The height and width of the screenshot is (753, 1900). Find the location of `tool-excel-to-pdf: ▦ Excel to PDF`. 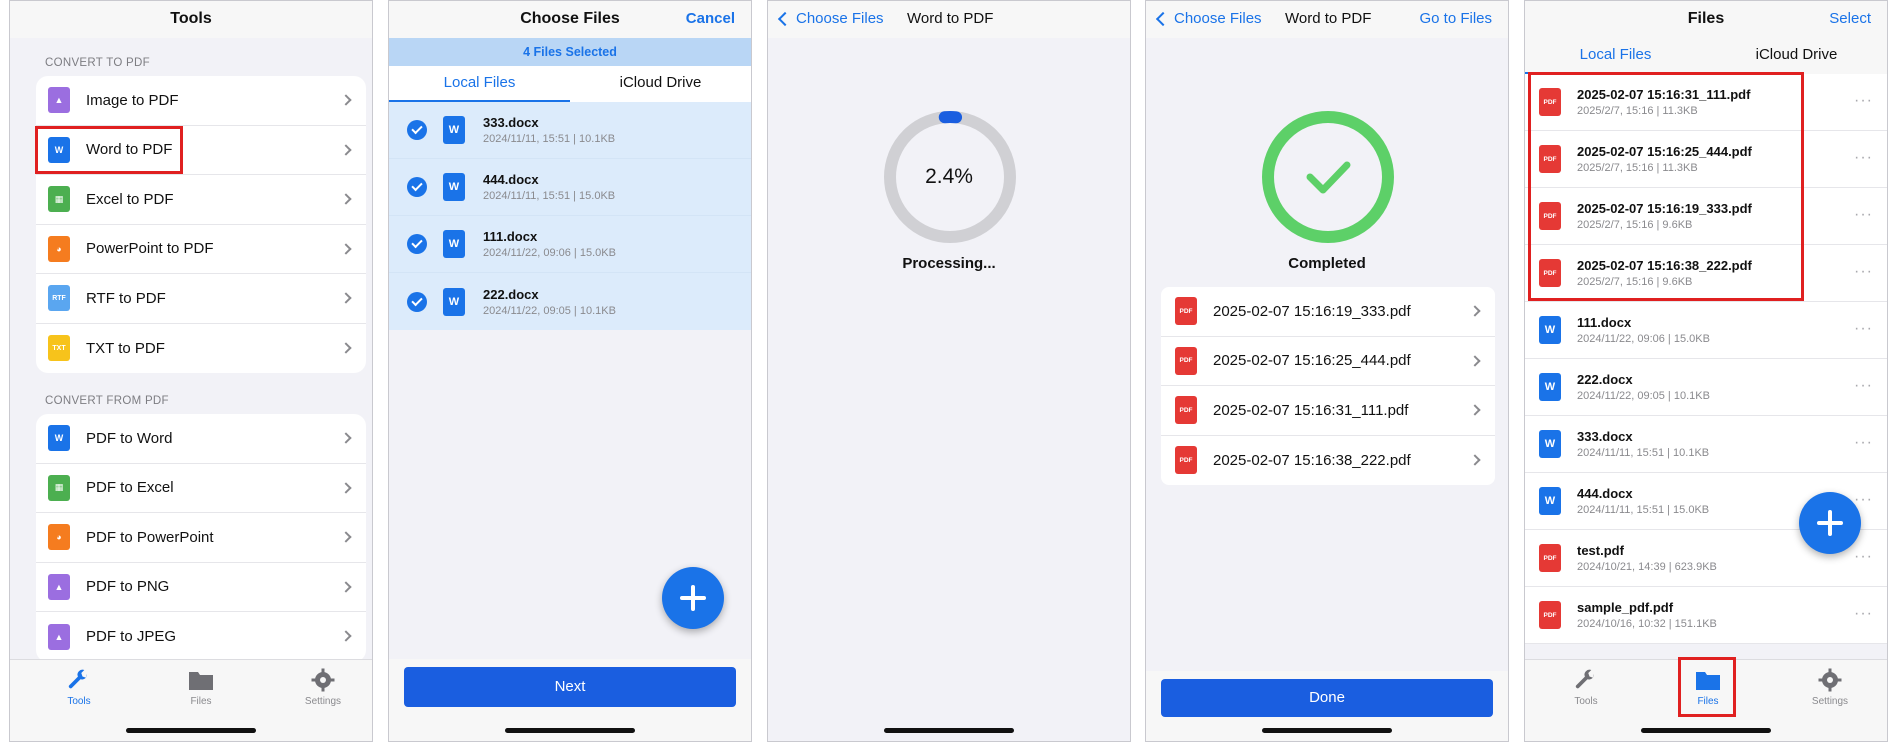

tool-excel-to-pdf: ▦ Excel to PDF is located at coordinates (201, 200).